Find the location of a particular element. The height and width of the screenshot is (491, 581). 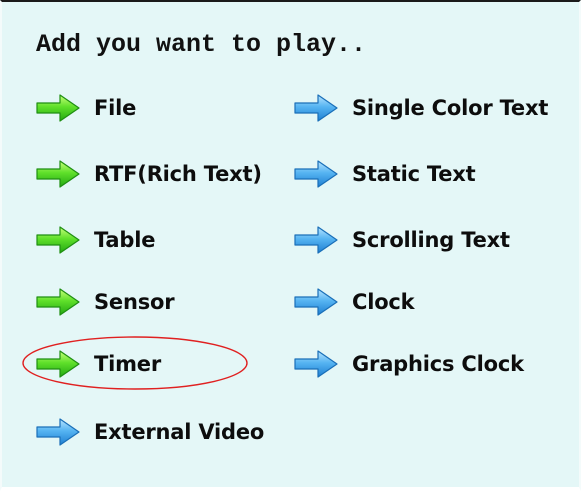

option-single-color-text: Single Color Text is located at coordinates (419, 108).